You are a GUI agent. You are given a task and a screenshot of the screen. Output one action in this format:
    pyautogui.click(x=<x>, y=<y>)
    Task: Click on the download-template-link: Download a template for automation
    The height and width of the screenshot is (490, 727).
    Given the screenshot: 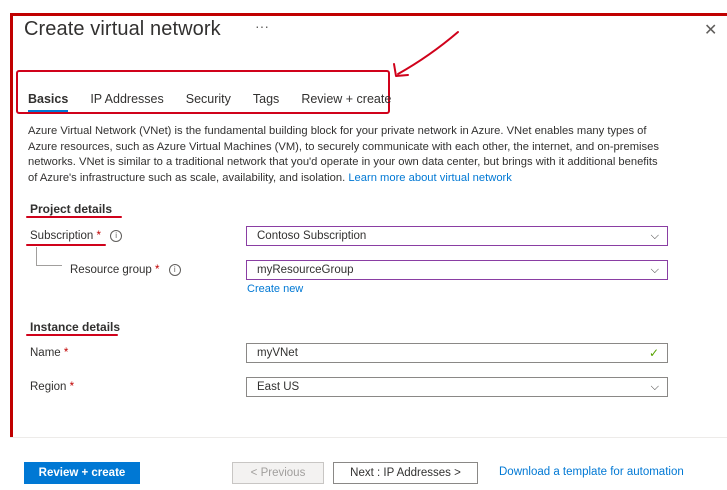 What is the action you would take?
    pyautogui.click(x=591, y=472)
    